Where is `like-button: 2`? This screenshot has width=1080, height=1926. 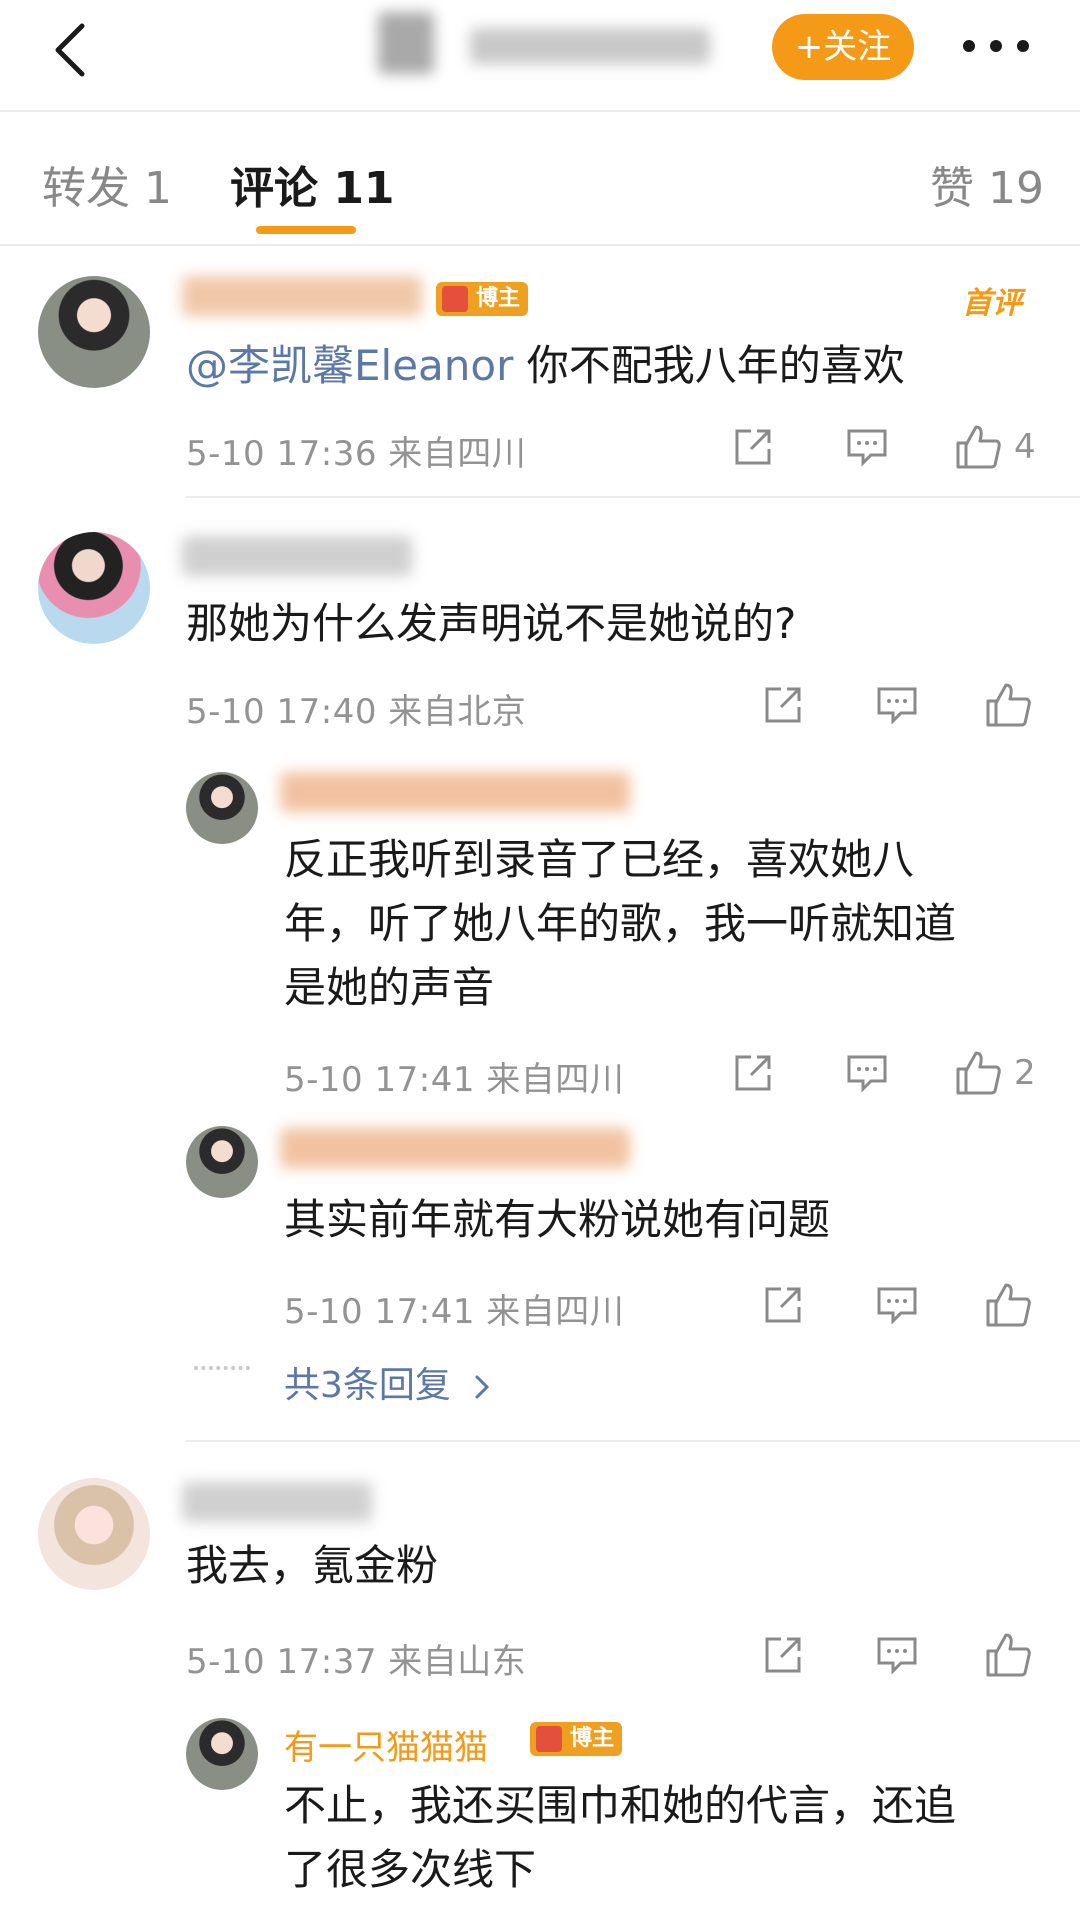
like-button: 2 is located at coordinates (1004, 1073).